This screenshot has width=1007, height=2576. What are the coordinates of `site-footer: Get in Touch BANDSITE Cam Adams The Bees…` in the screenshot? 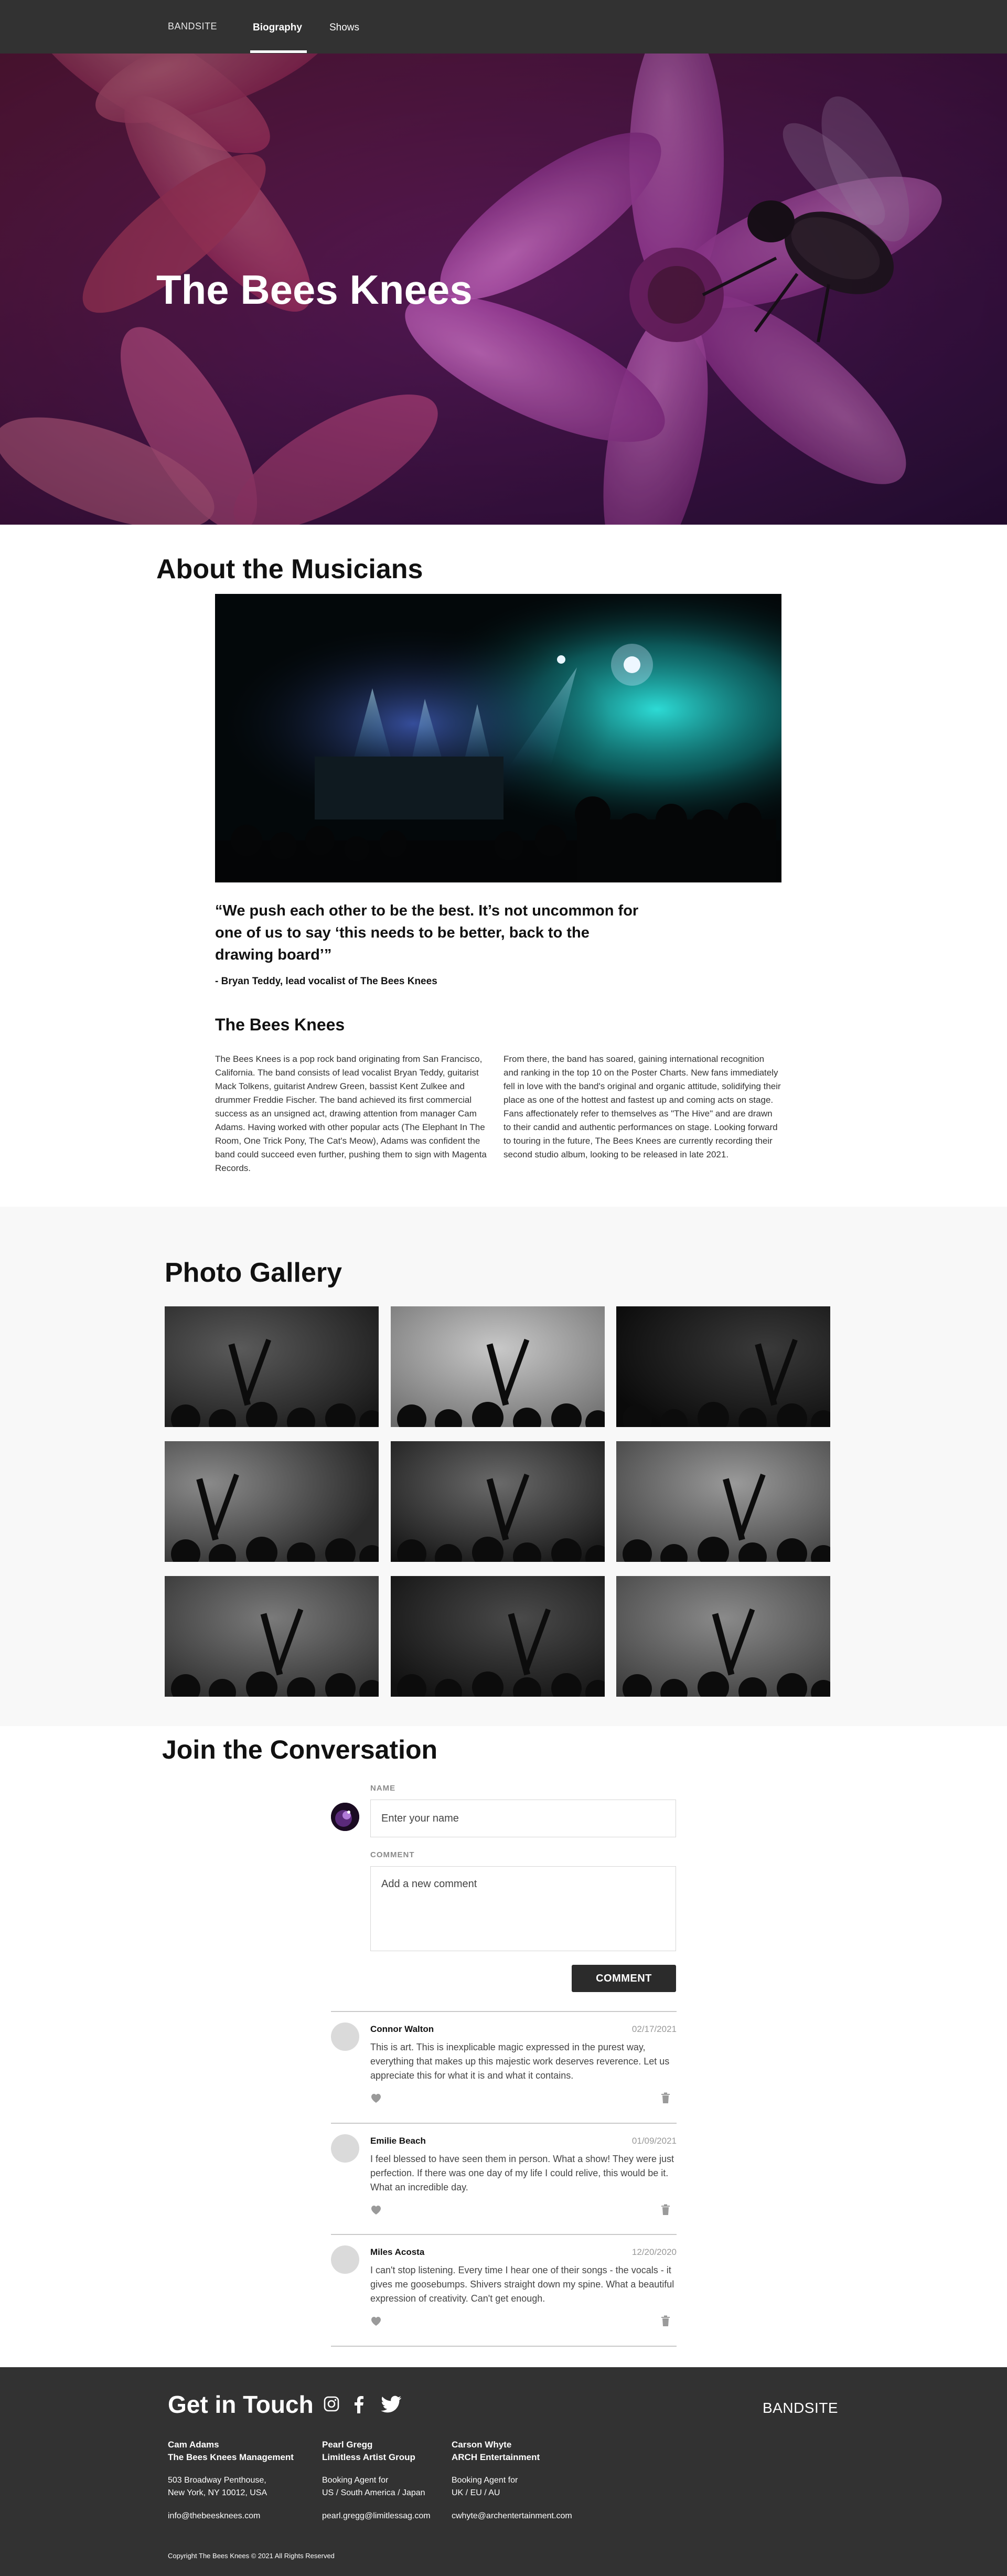 It's located at (504, 2471).